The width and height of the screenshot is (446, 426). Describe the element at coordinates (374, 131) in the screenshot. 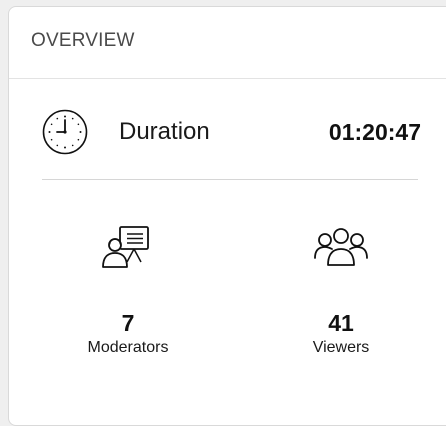

I see `duration-value: 01:20:47` at that location.